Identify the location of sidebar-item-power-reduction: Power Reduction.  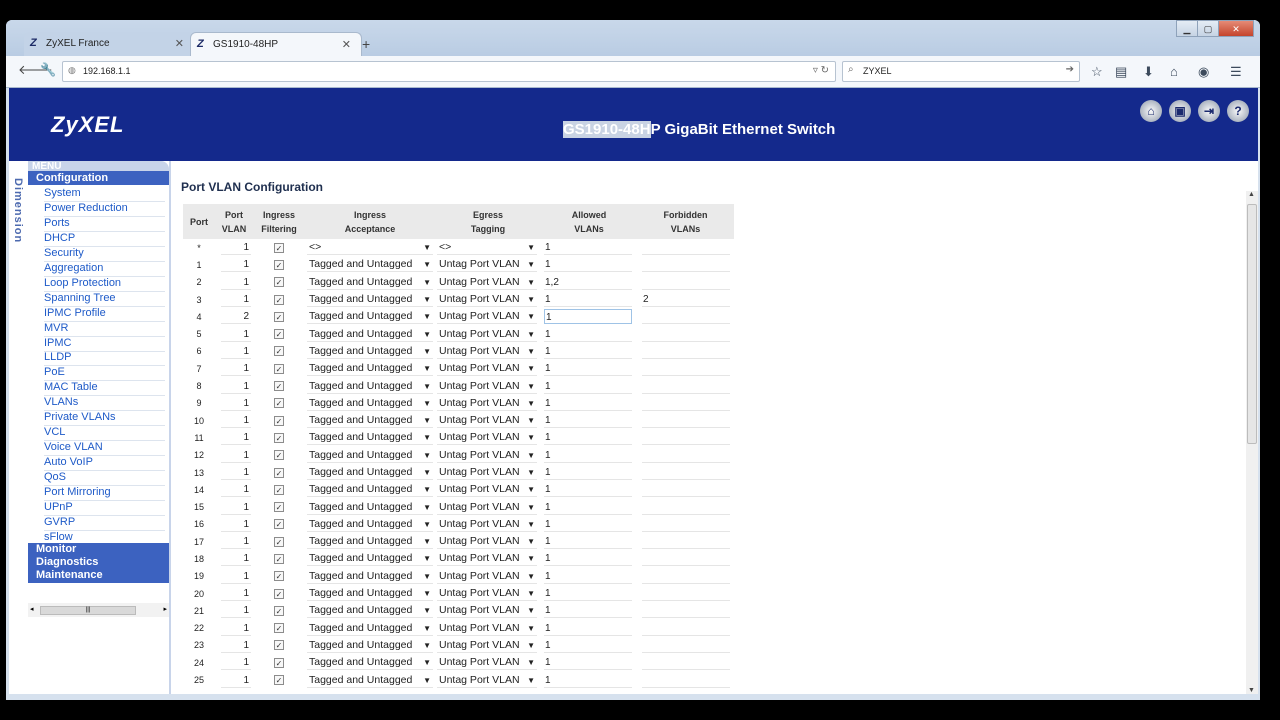
(86, 208).